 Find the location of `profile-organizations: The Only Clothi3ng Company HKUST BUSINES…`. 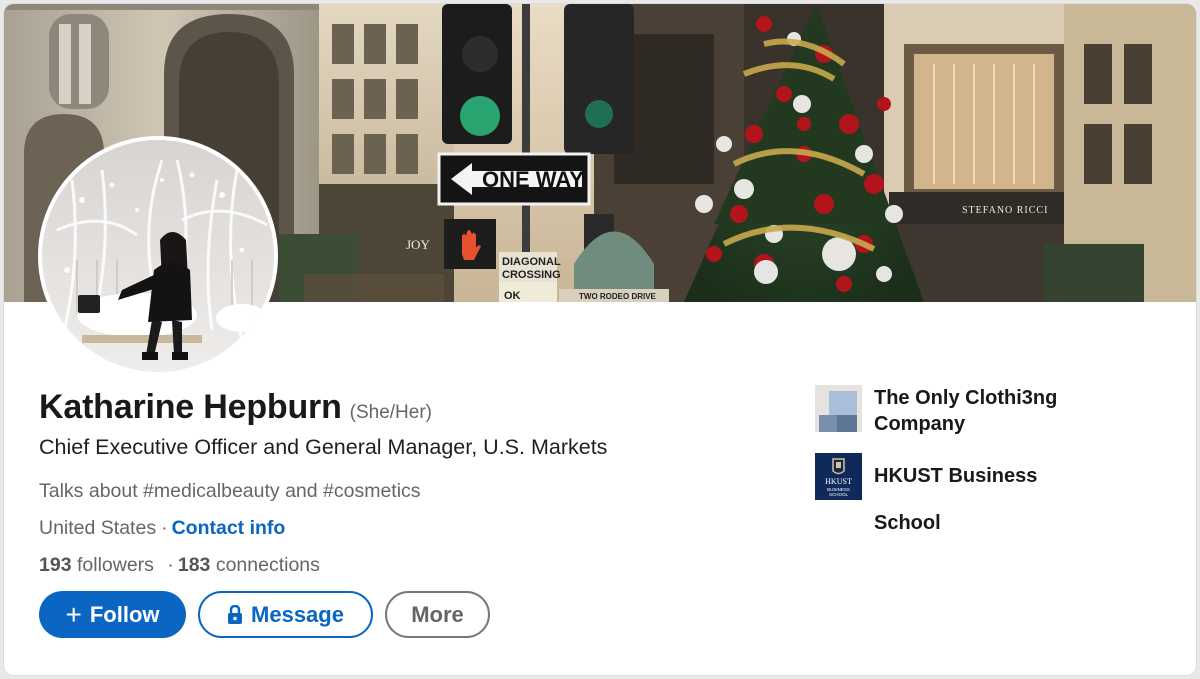

profile-organizations: The Only Clothi3ng Company HKUST BUSINES… is located at coordinates (995, 466).